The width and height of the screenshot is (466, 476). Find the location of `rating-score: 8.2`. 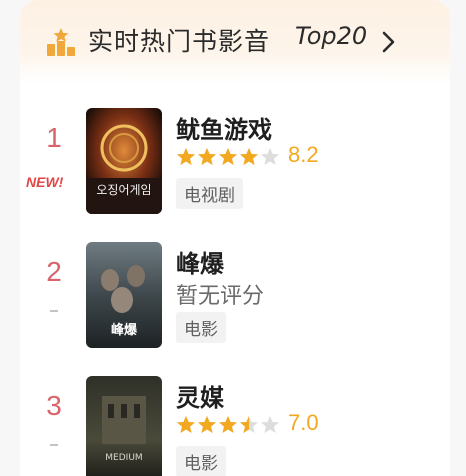

rating-score: 8.2 is located at coordinates (303, 154).